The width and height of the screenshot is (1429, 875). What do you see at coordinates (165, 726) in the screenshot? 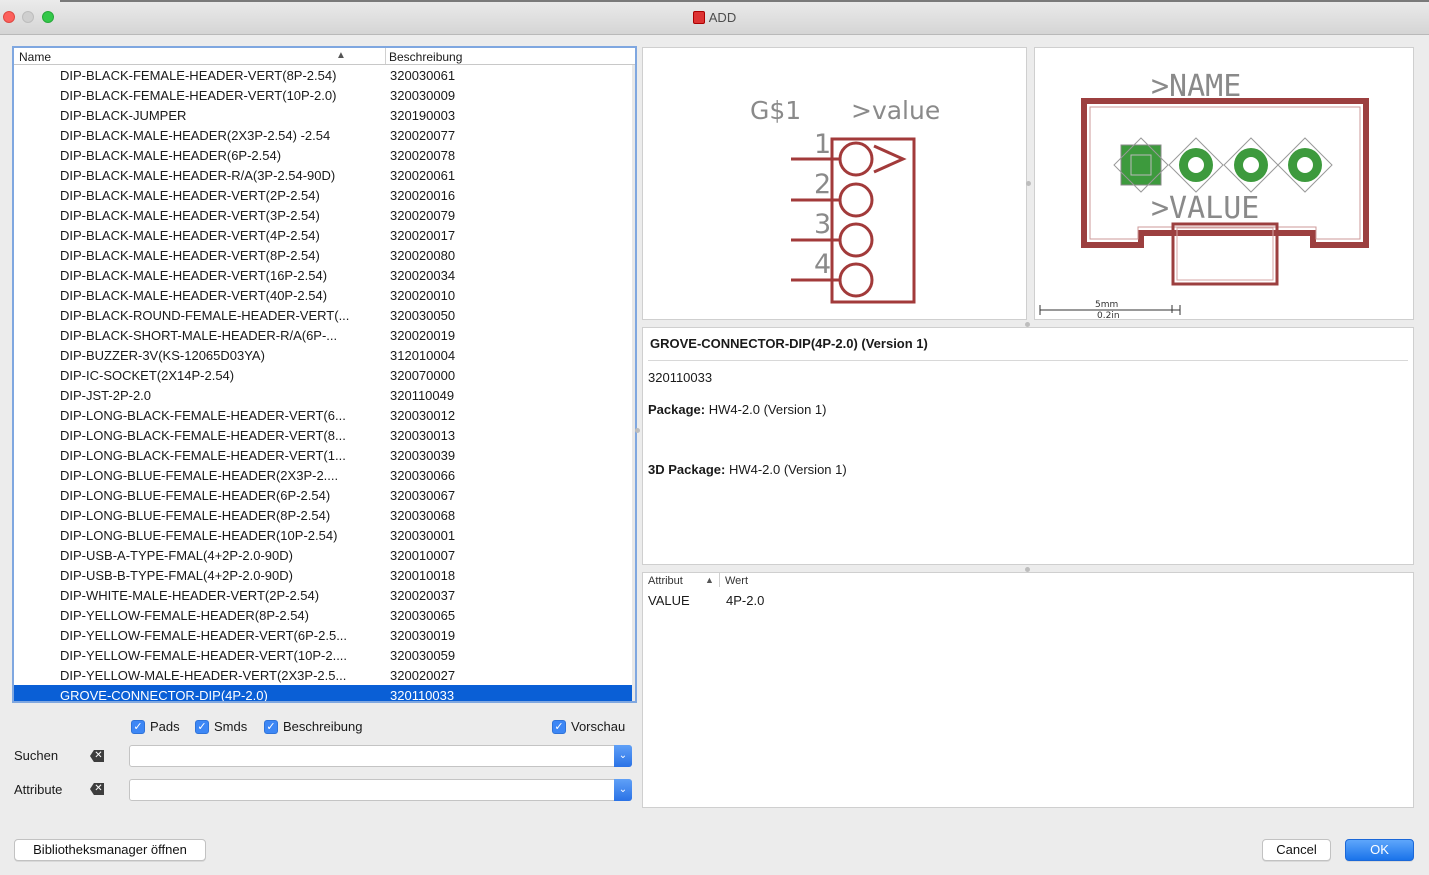
I see `pads-checkbox-label: Pads` at bounding box center [165, 726].